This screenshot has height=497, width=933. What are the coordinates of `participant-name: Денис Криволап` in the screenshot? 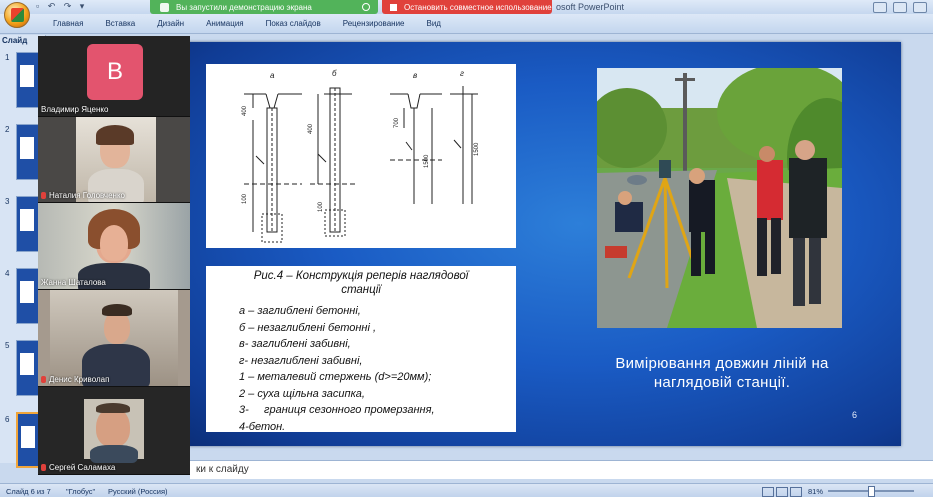 It's located at (75, 379).